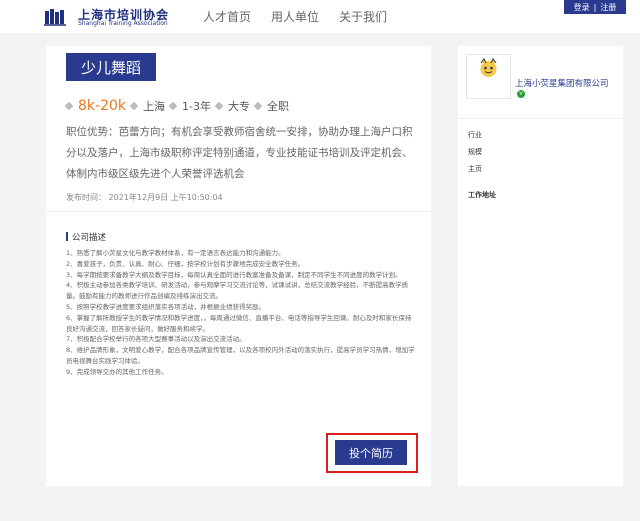 This screenshot has width=640, height=521. Describe the element at coordinates (475, 135) in the screenshot. I see `industry-label: 行业` at that location.